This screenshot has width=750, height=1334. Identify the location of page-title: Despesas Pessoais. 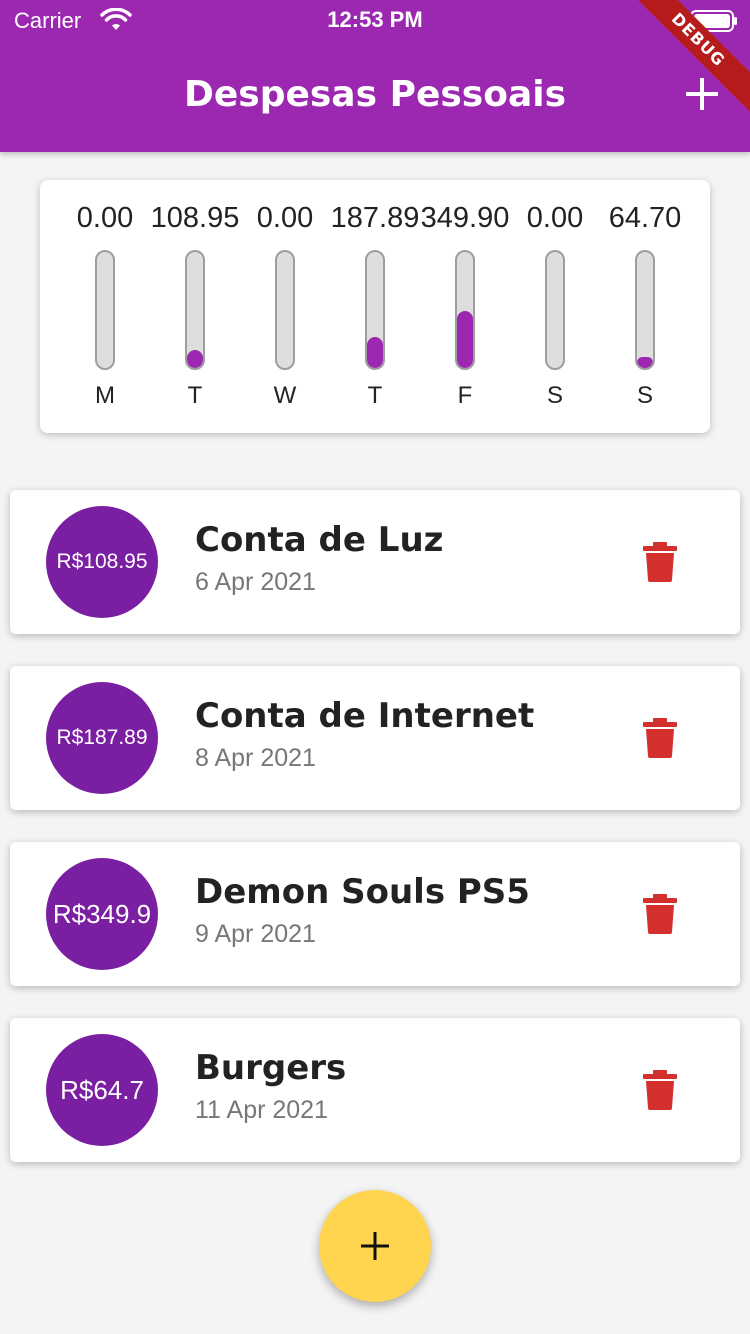
(375, 94).